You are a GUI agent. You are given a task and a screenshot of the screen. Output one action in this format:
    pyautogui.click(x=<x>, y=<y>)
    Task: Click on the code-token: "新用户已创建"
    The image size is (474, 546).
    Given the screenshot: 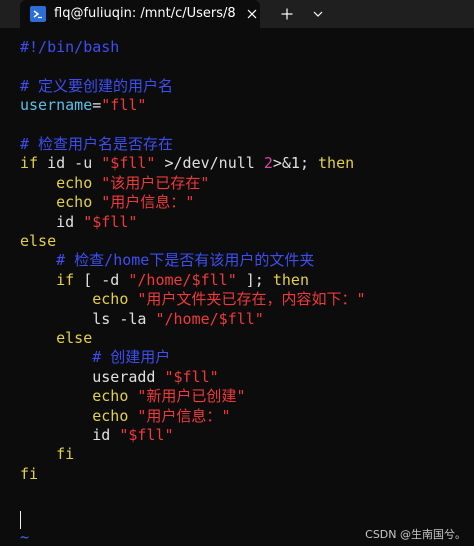 What is the action you would take?
    pyautogui.click(x=191, y=396)
    